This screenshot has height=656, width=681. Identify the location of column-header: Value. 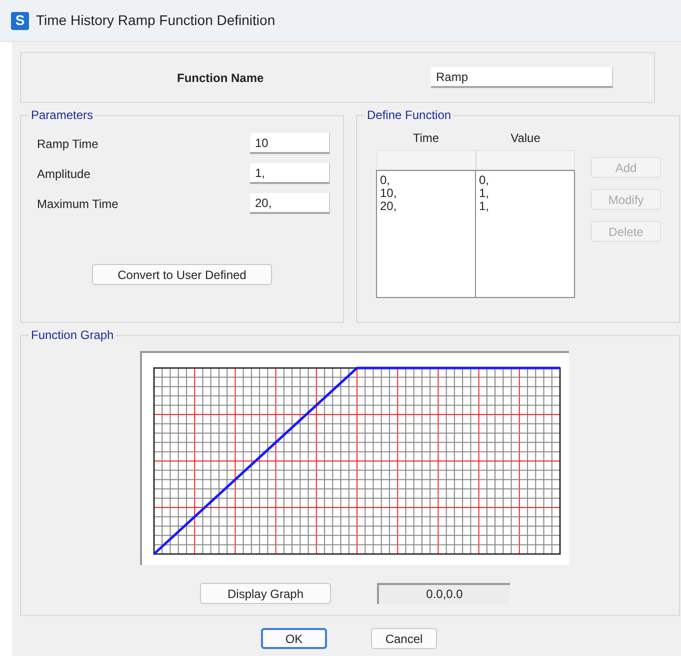
(526, 138).